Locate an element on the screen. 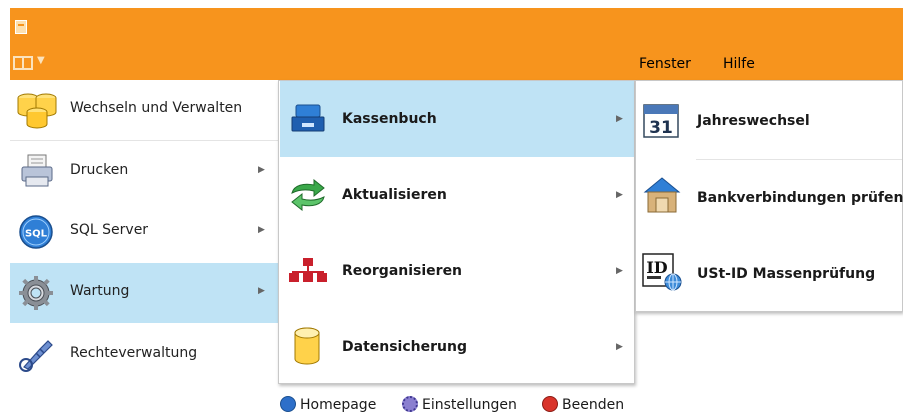 Image resolution: width=903 pixels, height=418 pixels. gear-icon is located at coordinates (36, 293).